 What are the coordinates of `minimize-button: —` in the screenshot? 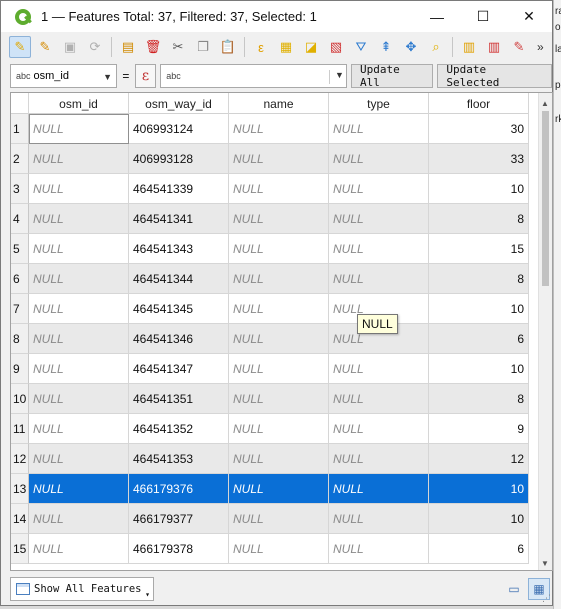 It's located at (437, 16).